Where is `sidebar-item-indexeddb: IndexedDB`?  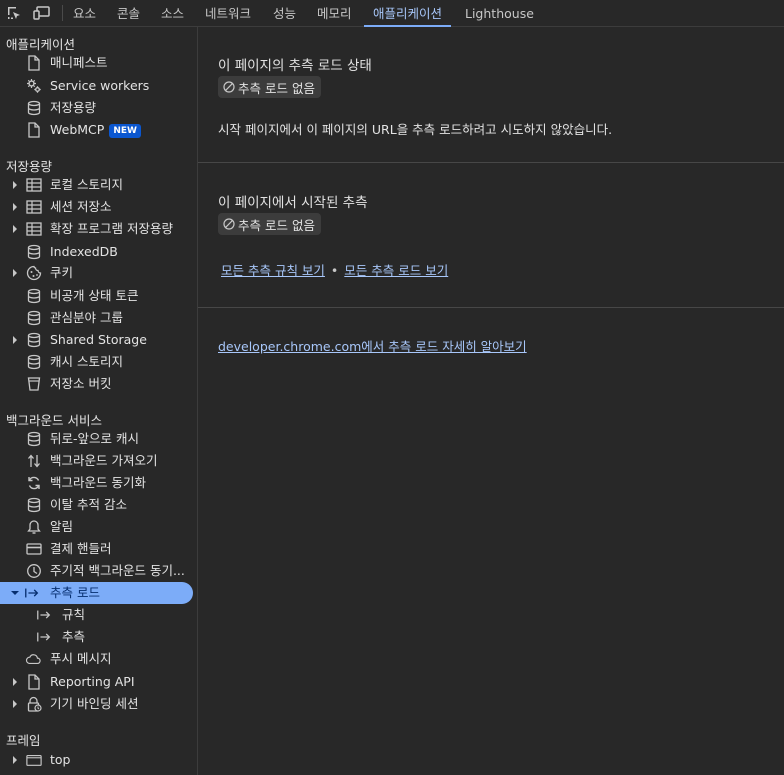
sidebar-item-indexeddb: IndexedDB is located at coordinates (96, 252).